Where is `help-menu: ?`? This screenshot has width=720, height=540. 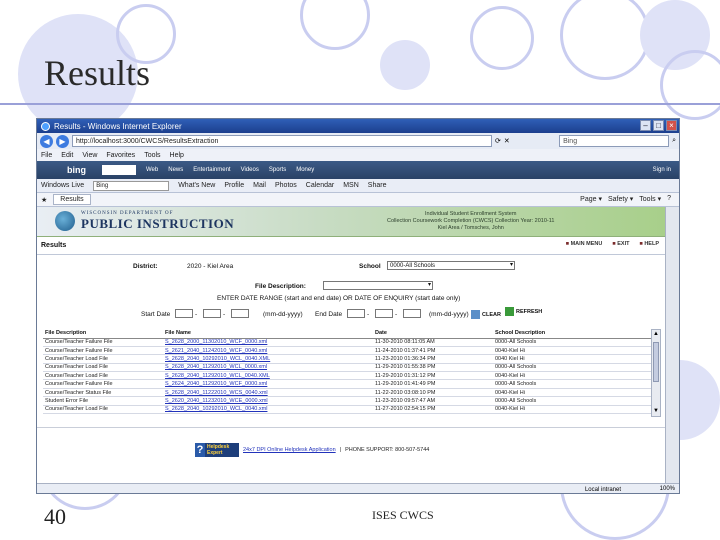 help-menu: ? is located at coordinates (669, 199).